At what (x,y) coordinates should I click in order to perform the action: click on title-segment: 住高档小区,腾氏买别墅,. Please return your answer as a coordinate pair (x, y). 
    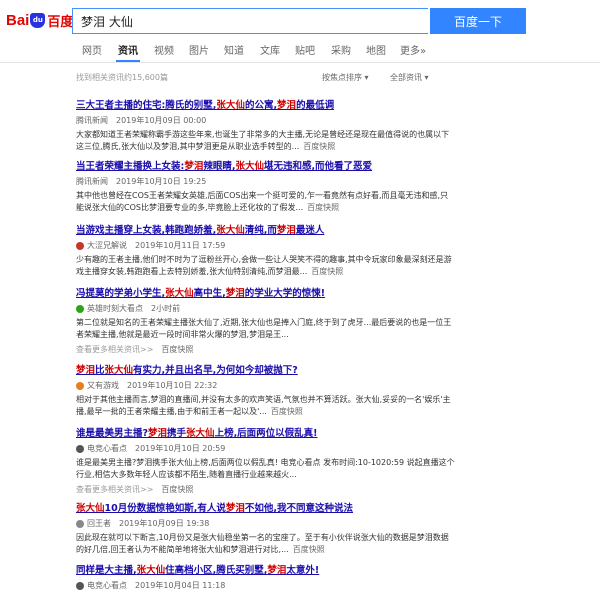
    Looking at the image, I should click on (216, 570).